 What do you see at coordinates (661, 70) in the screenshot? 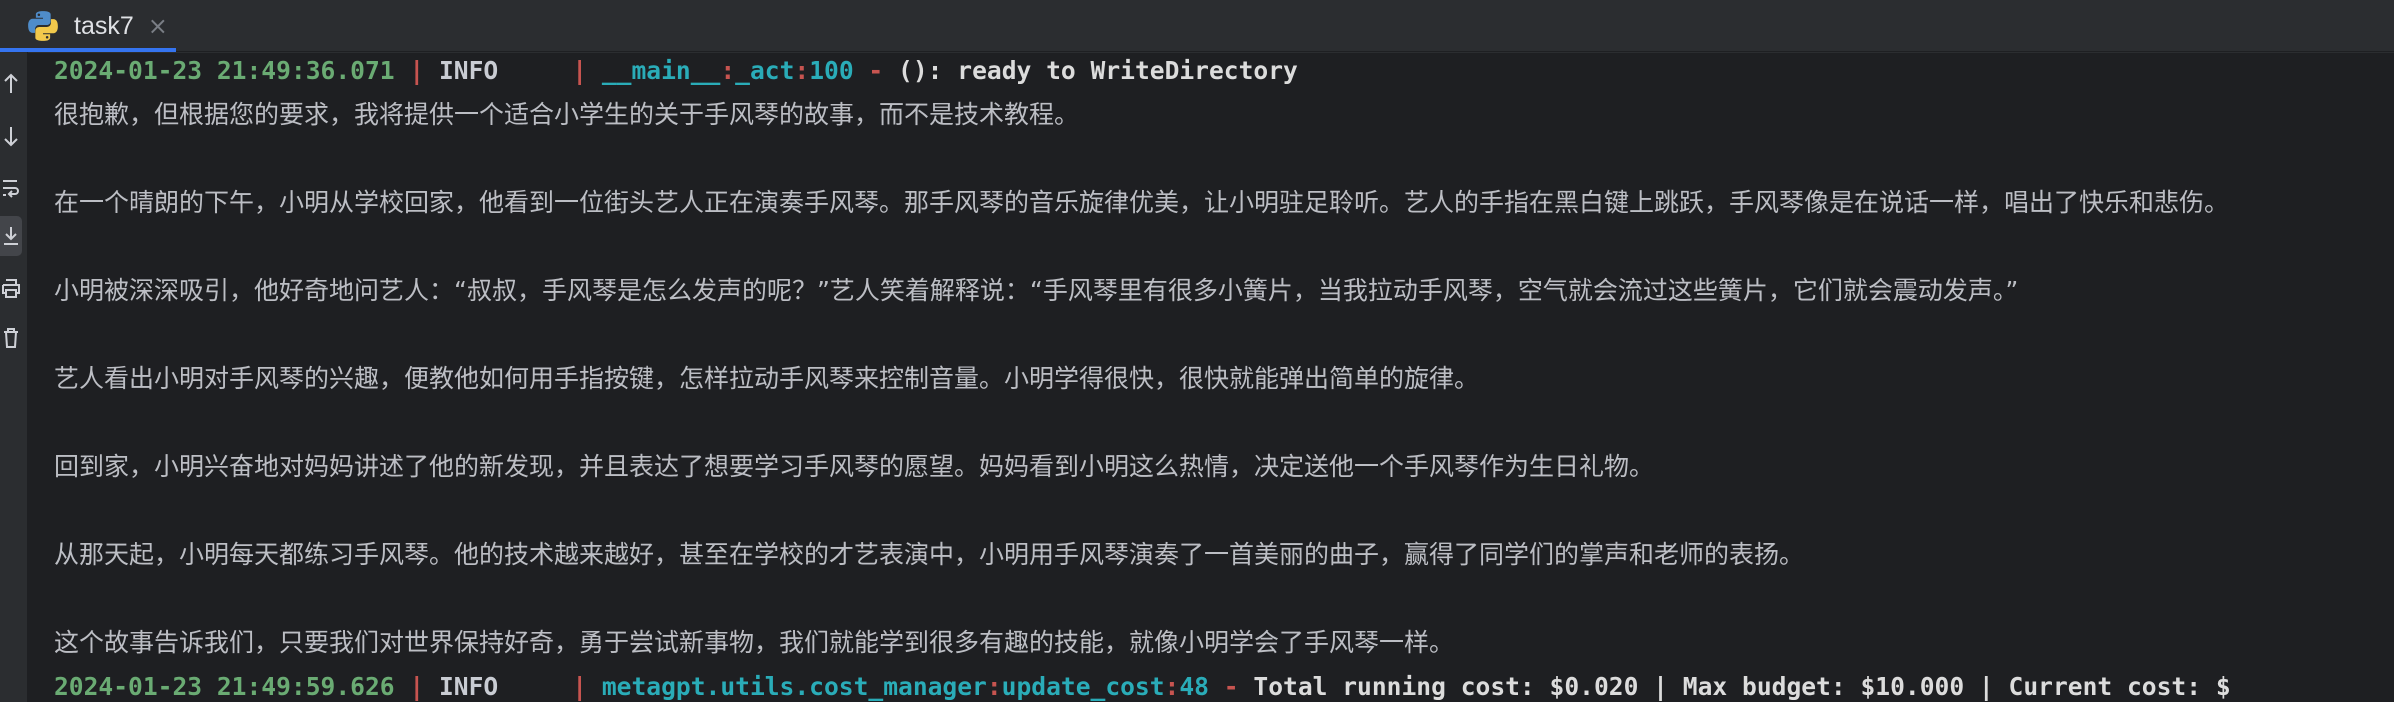
I see `log-module: __main__` at bounding box center [661, 70].